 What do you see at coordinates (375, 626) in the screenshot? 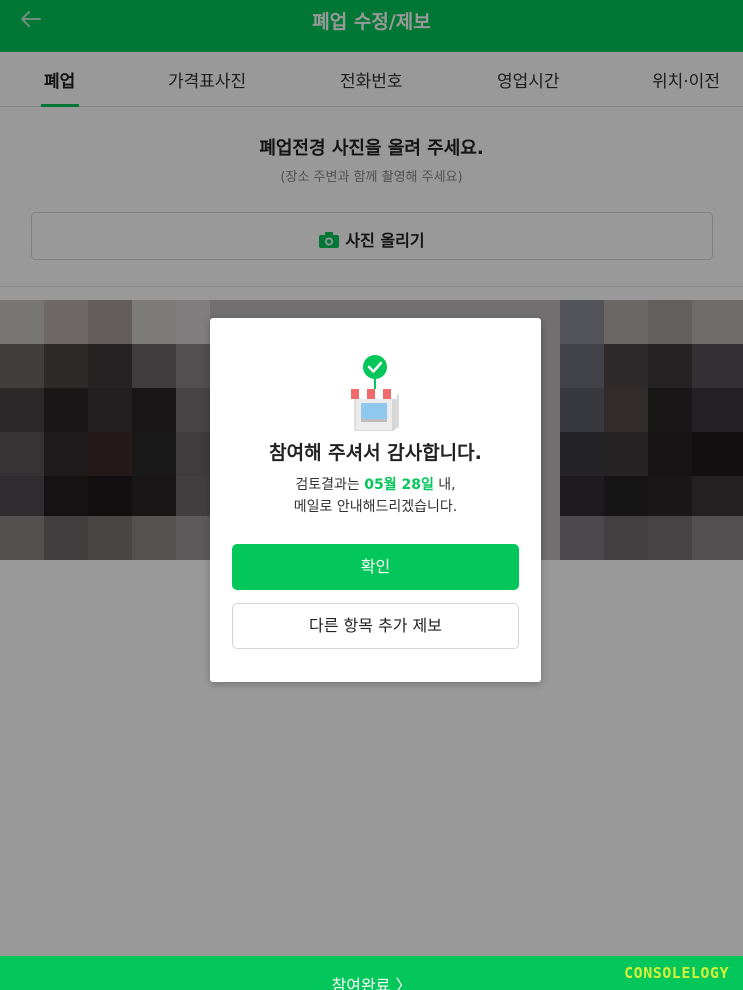
I see `add-more-report-button: 다른 항목 추가 제보` at bounding box center [375, 626].